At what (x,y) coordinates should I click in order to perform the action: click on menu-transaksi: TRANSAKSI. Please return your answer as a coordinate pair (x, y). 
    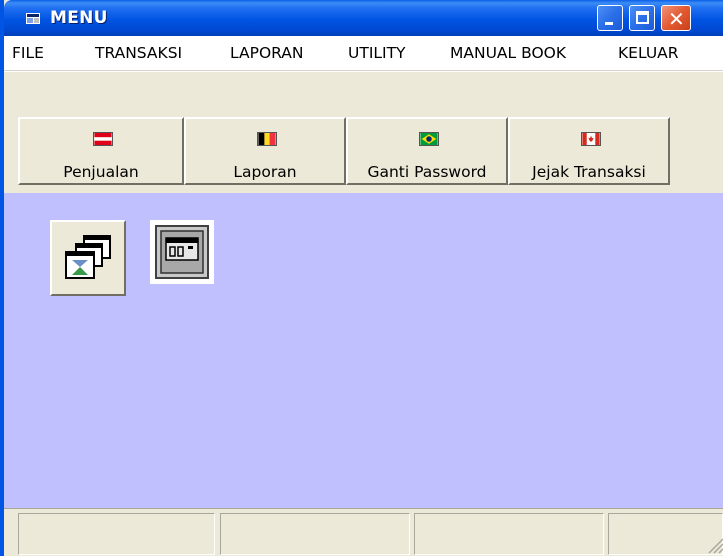
    Looking at the image, I should click on (138, 53).